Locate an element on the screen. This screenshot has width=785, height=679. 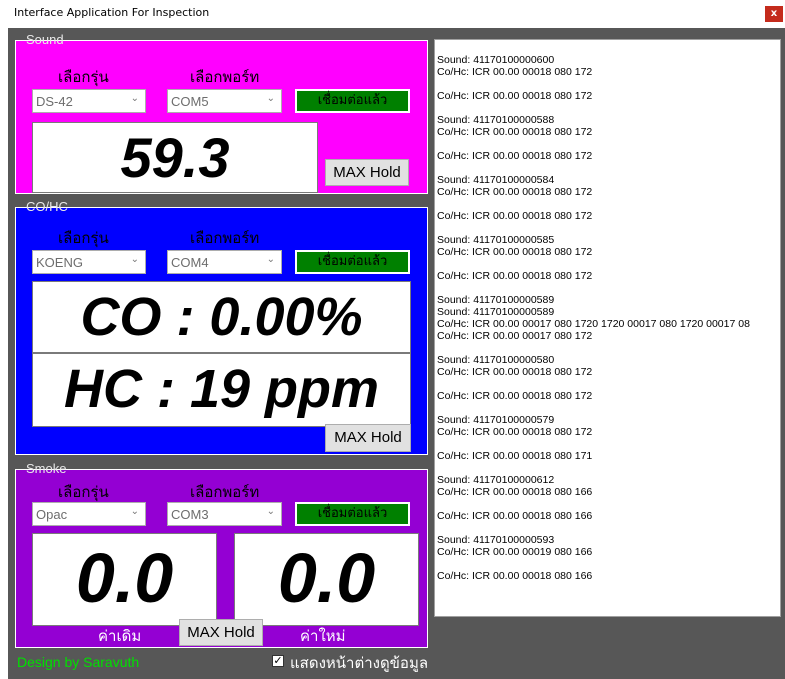
smoke-connect-button: เชื่อมต่อแล้ว is located at coordinates (352, 514).